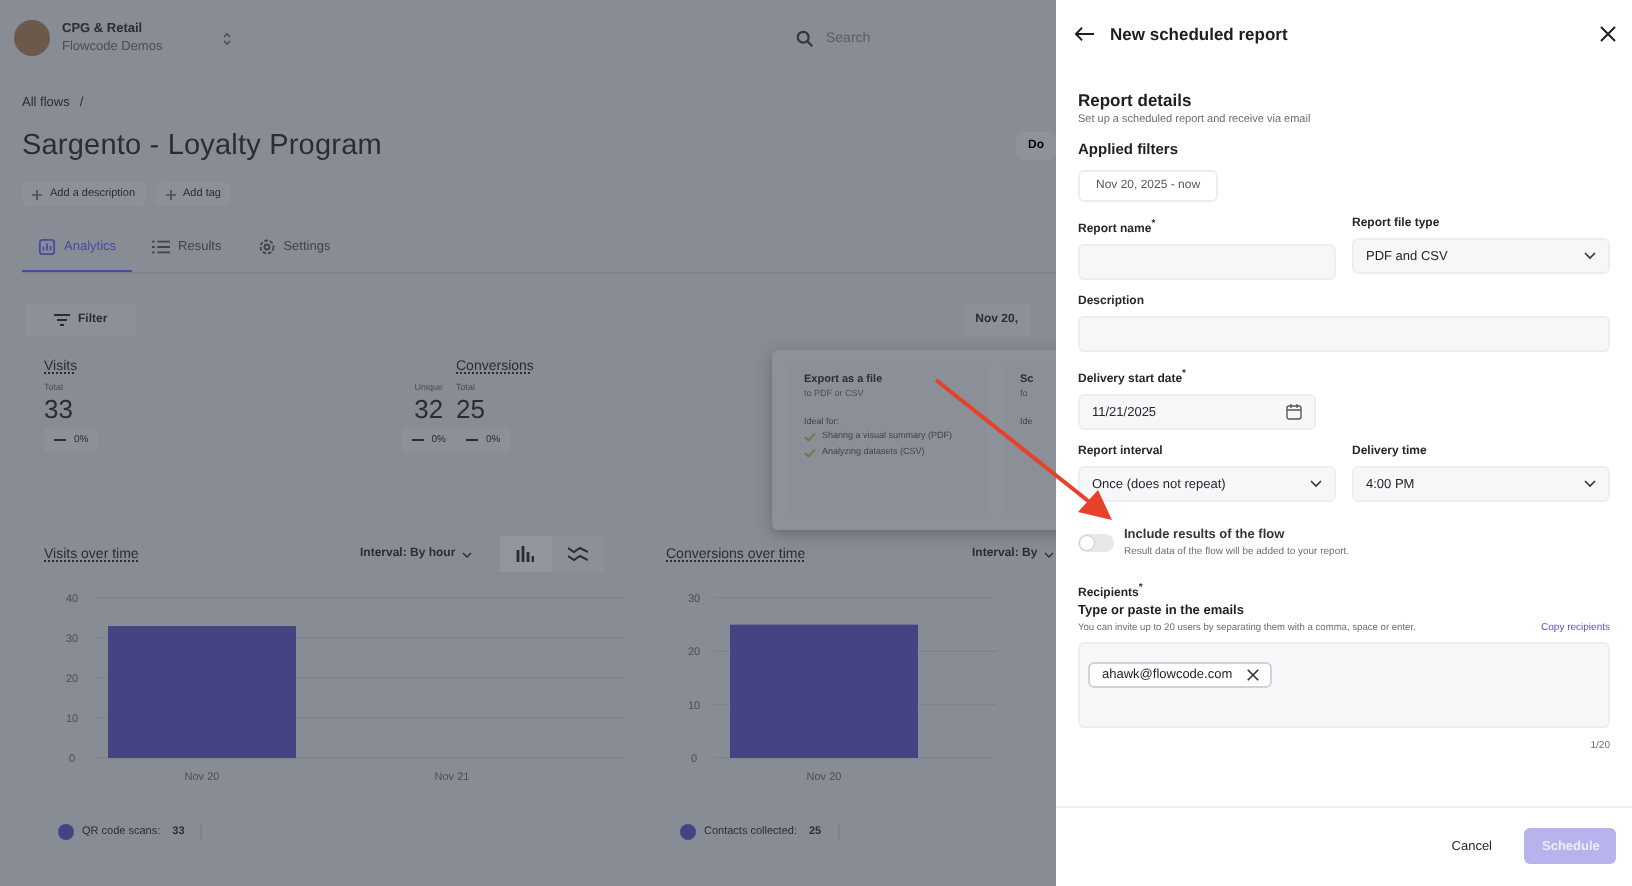 Image resolution: width=1632 pixels, height=886 pixels. What do you see at coordinates (32, 38) in the screenshot?
I see `avatar` at bounding box center [32, 38].